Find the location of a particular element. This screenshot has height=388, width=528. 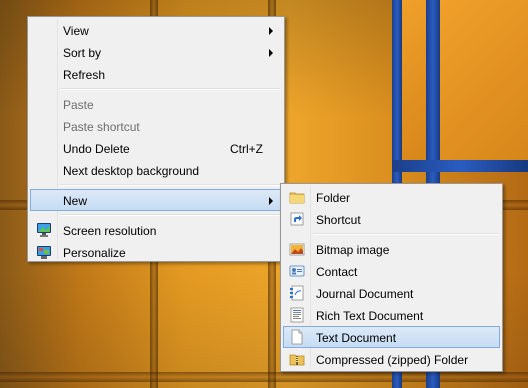

menu-item-sort-by: Sort by is located at coordinates (156, 52).